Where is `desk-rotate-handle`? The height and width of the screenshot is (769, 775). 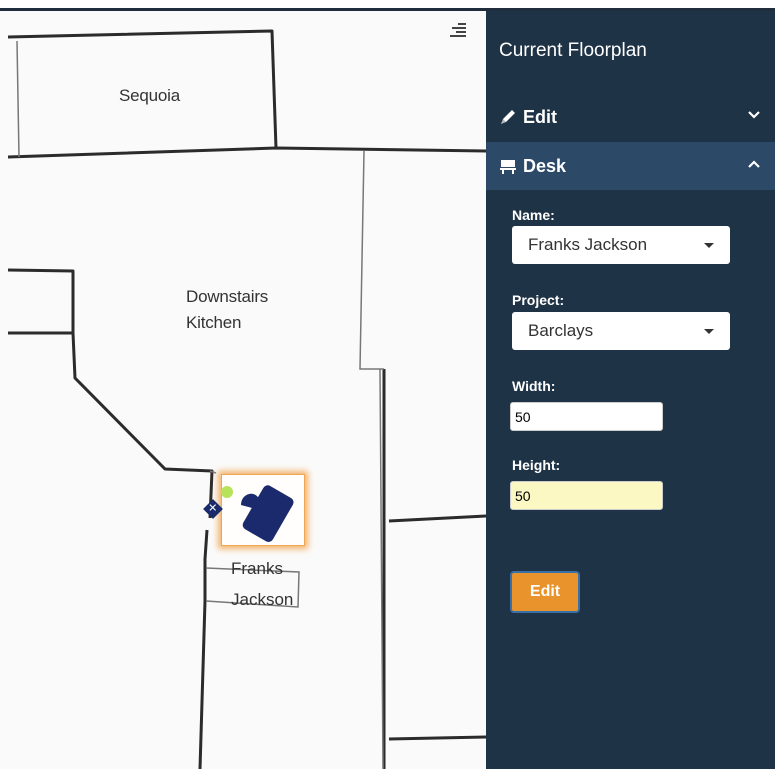
desk-rotate-handle is located at coordinates (227, 492).